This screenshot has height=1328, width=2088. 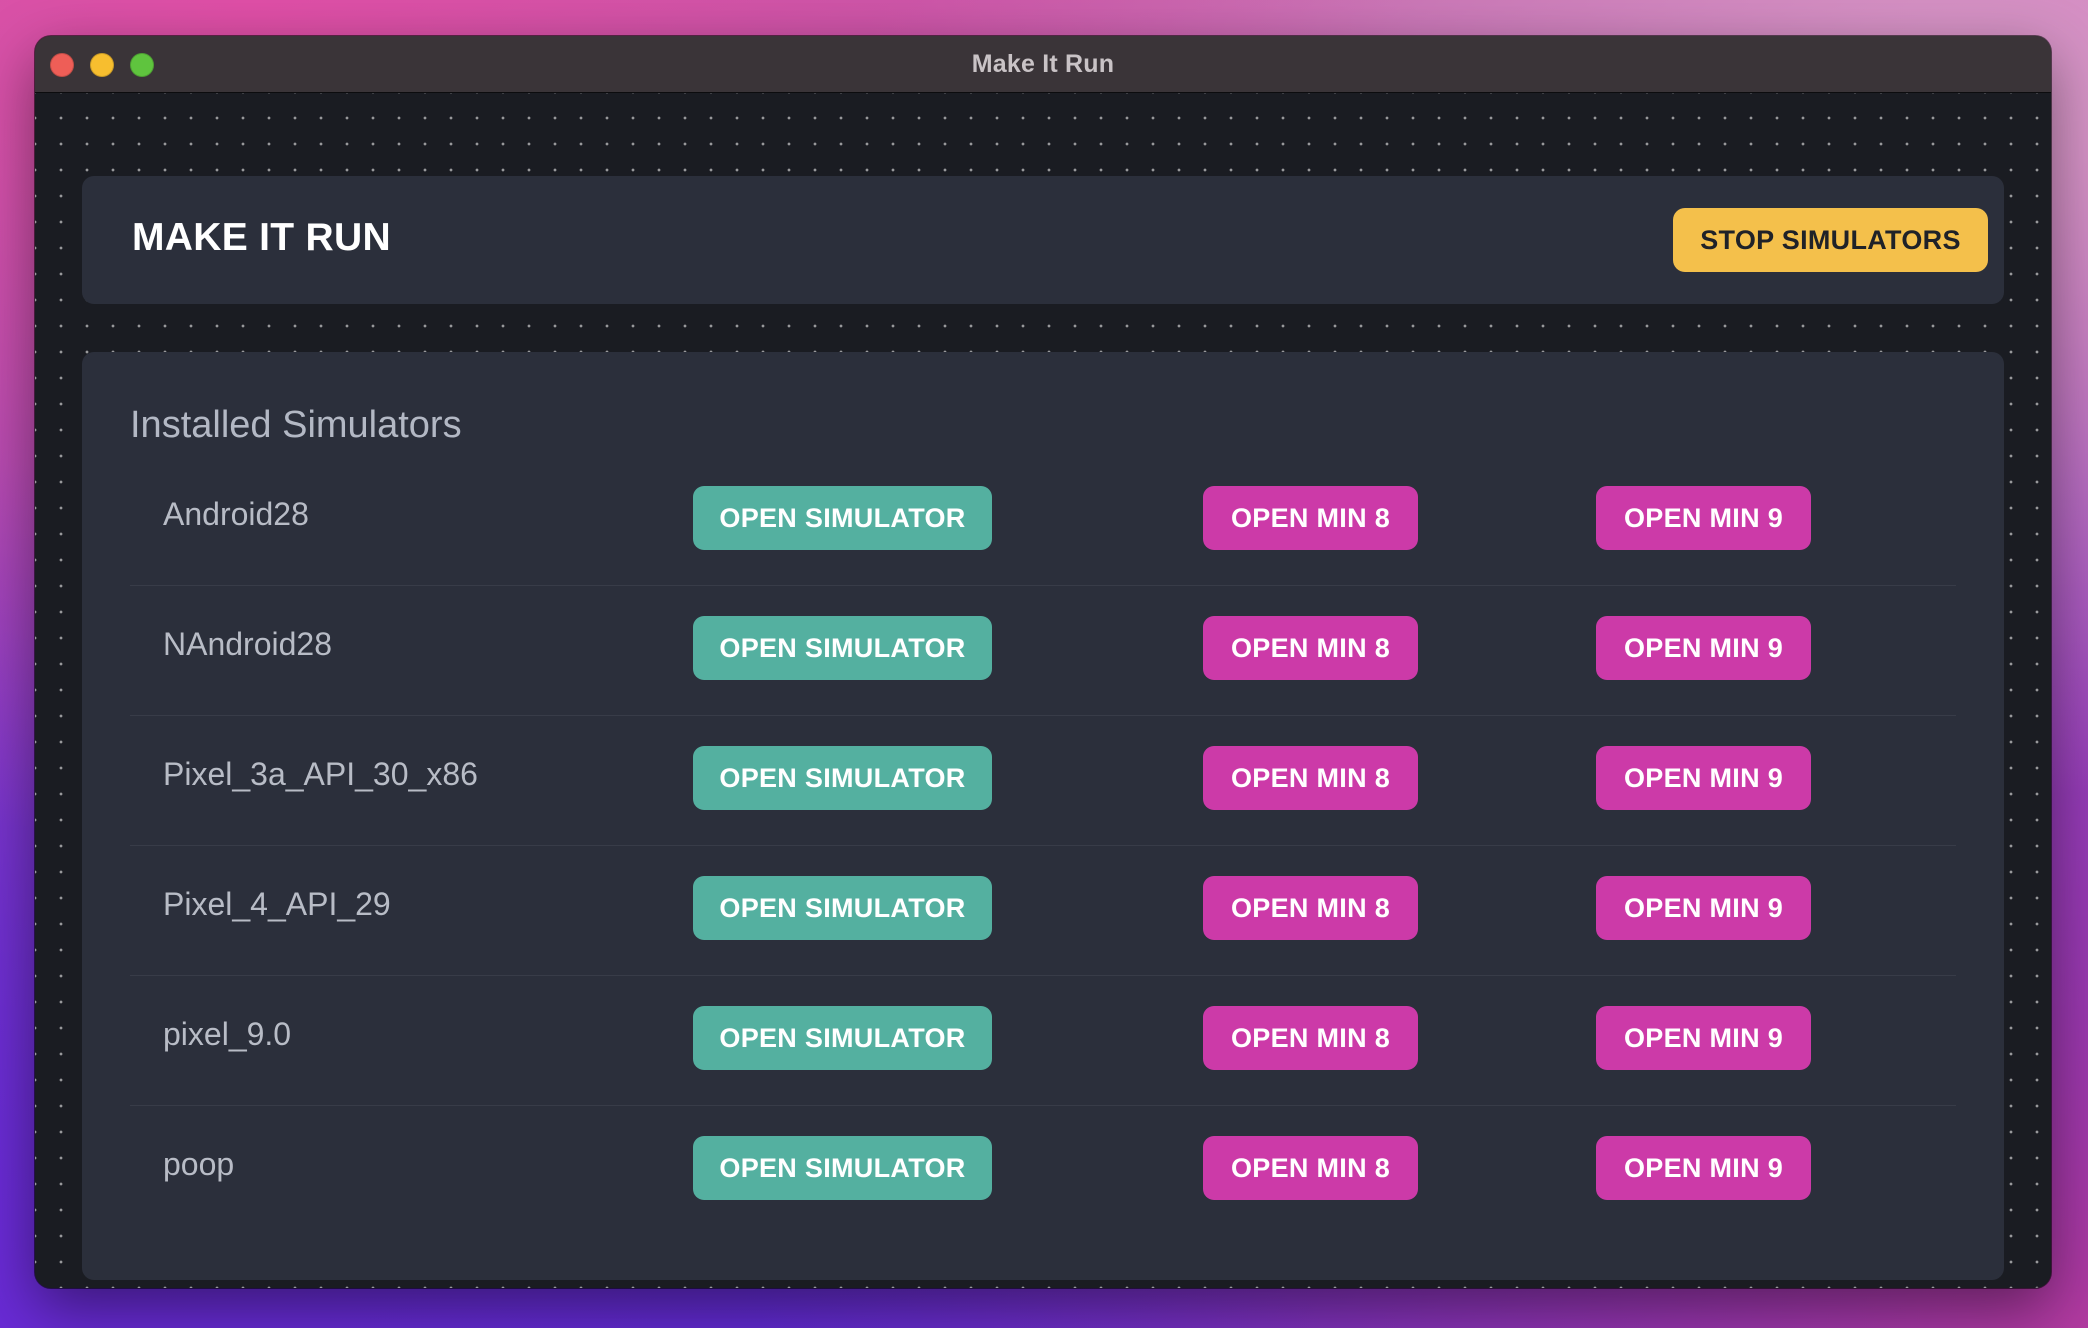 What do you see at coordinates (142, 65) in the screenshot?
I see `zoom-window-button` at bounding box center [142, 65].